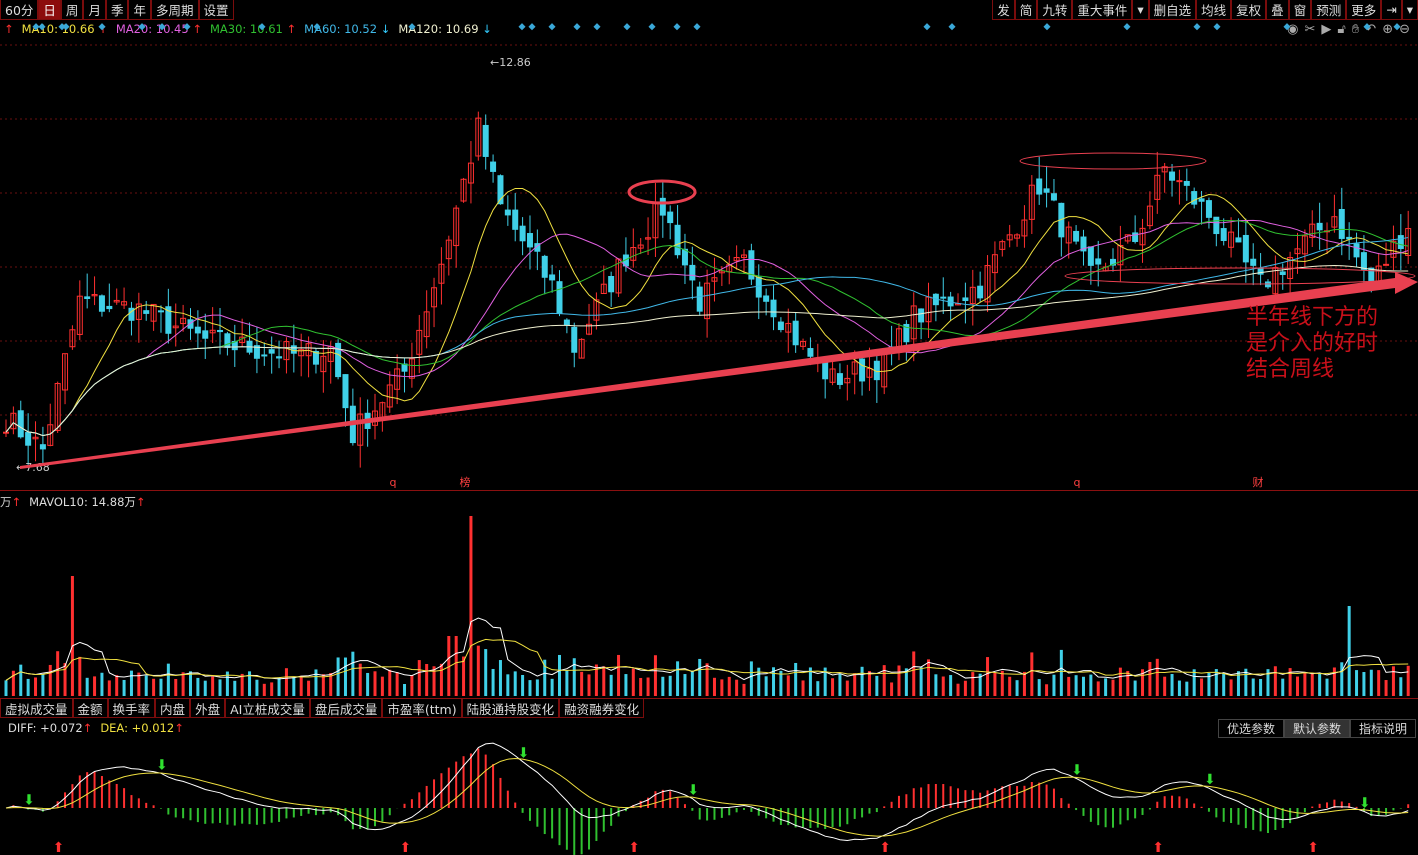 This screenshot has width=1418, height=855. I want to click on indicator-tab: 金额, so click(90, 708).